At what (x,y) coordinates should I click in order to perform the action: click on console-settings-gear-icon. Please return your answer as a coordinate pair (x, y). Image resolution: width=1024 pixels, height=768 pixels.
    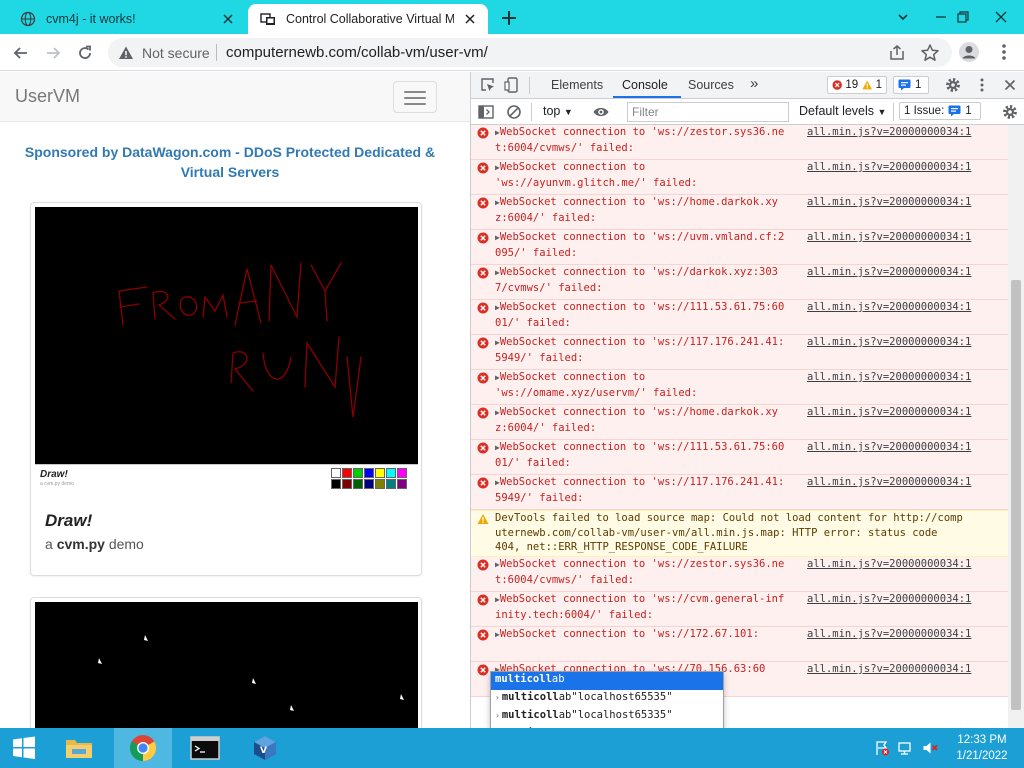
    Looking at the image, I should click on (1010, 112).